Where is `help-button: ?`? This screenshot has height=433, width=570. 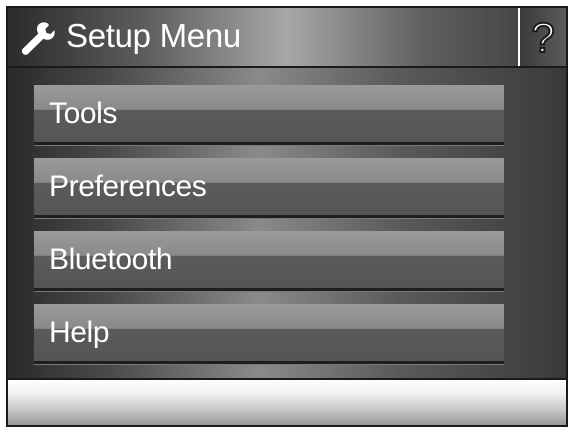 help-button: ? is located at coordinates (542, 37).